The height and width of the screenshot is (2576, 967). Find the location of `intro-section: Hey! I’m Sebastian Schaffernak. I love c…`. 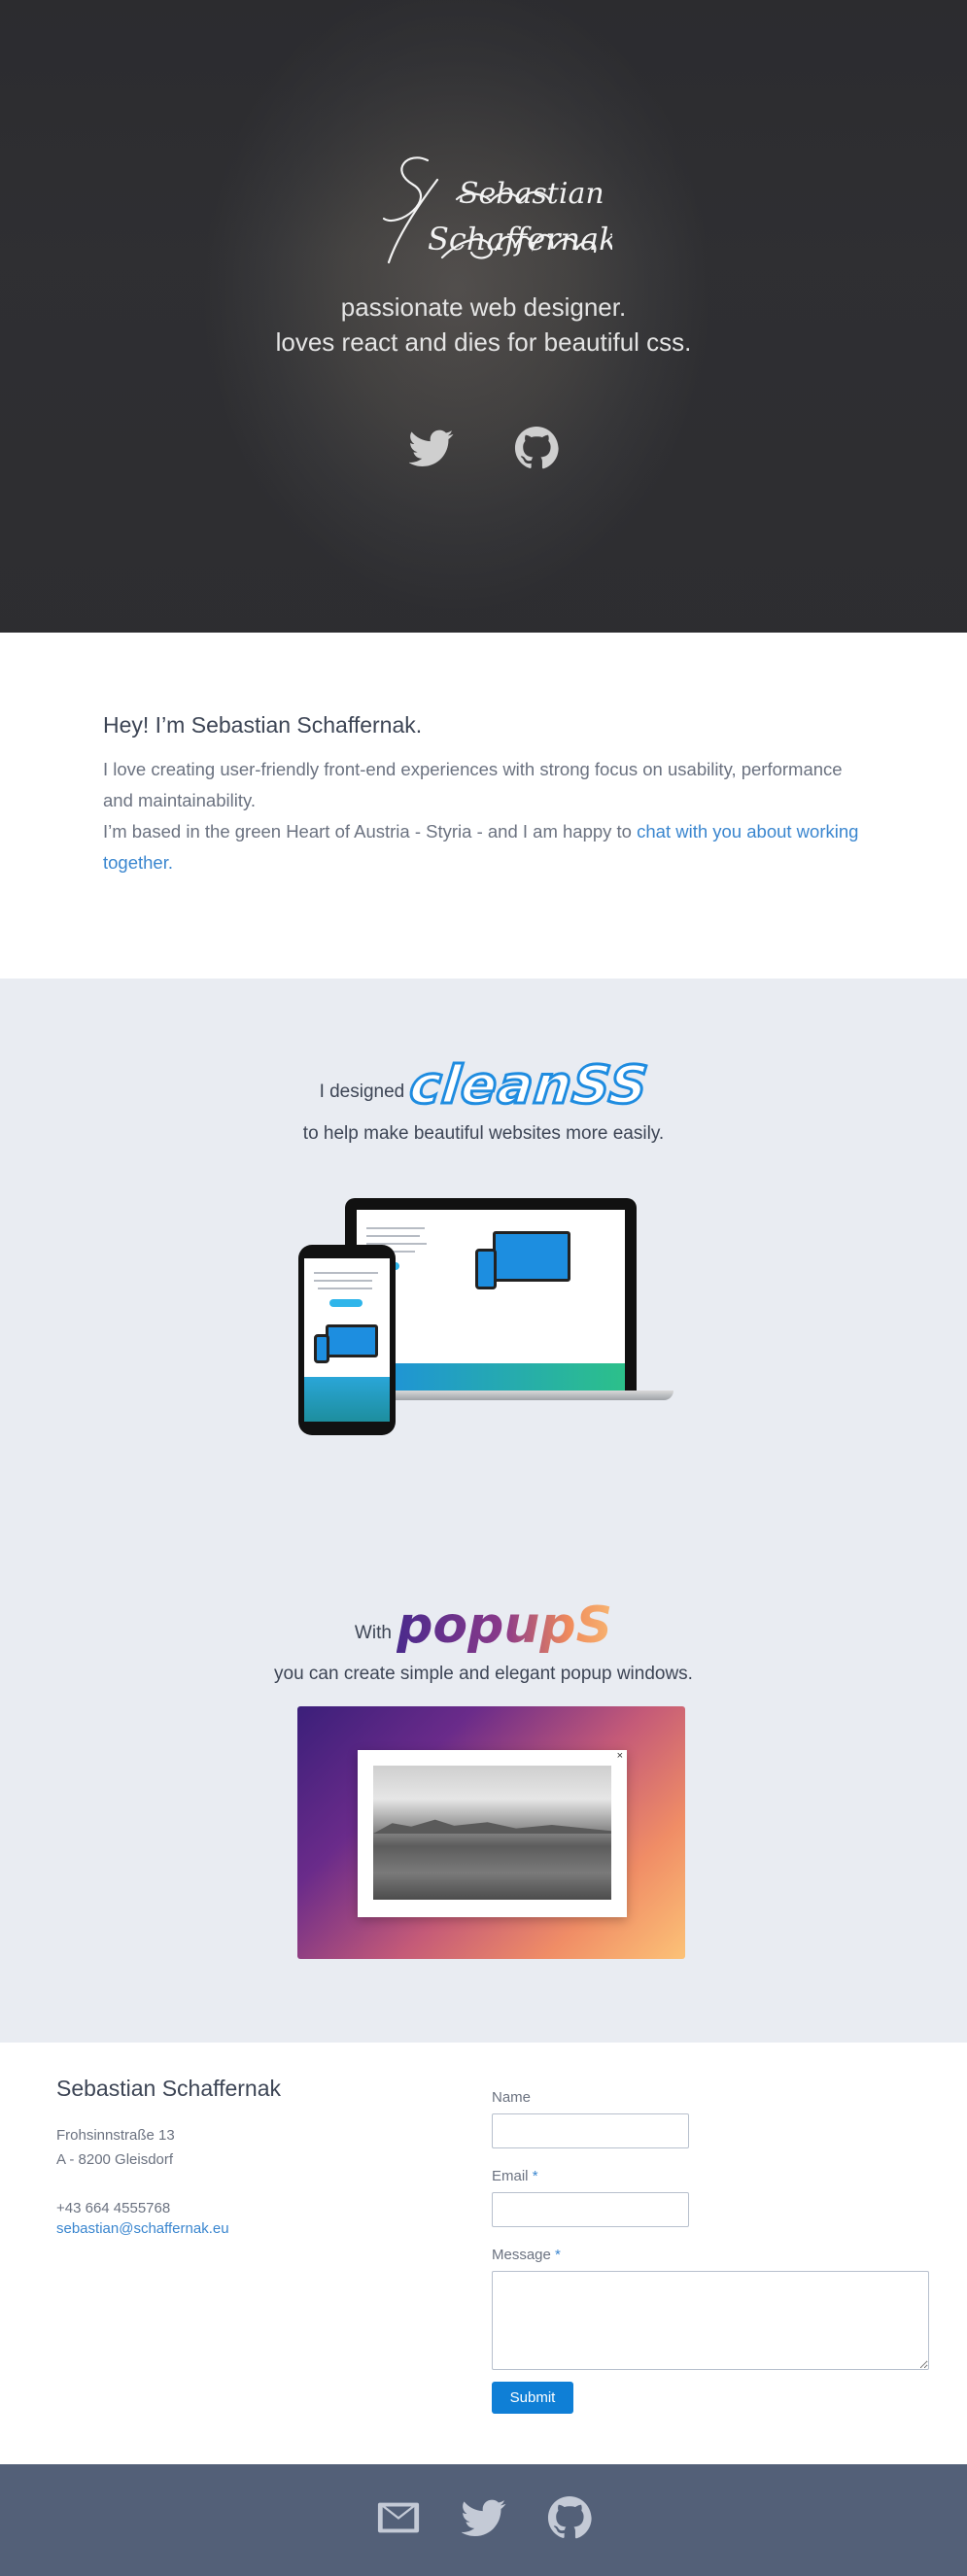

intro-section: Hey! I’m Sebastian Schaffernak. I love c… is located at coordinates (483, 806).